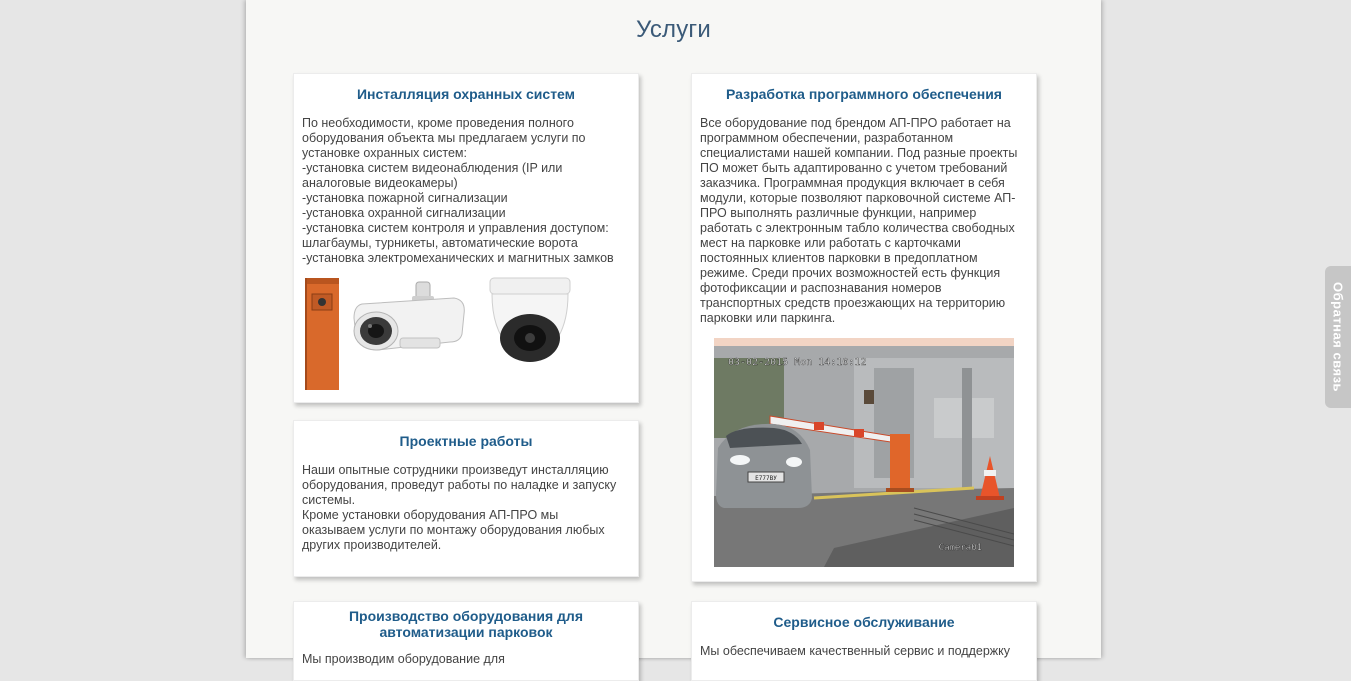 The image size is (1351, 681). Describe the element at coordinates (960, 548) in the screenshot. I see `cam-name: Camera01` at that location.